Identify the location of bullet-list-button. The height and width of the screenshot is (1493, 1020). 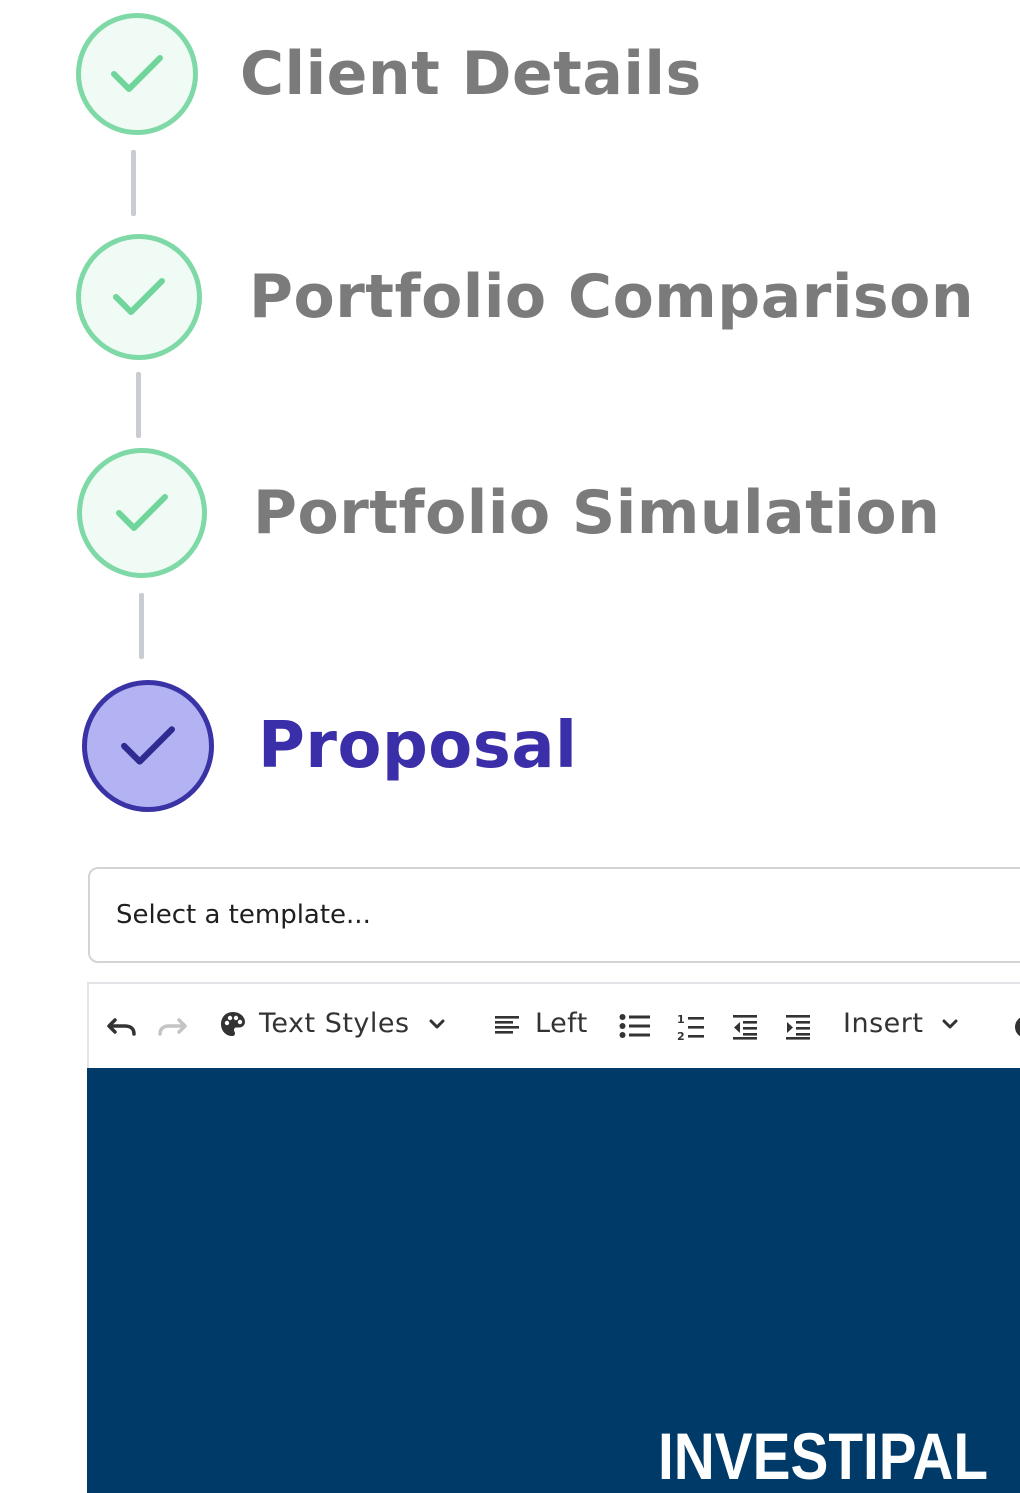
(635, 1026).